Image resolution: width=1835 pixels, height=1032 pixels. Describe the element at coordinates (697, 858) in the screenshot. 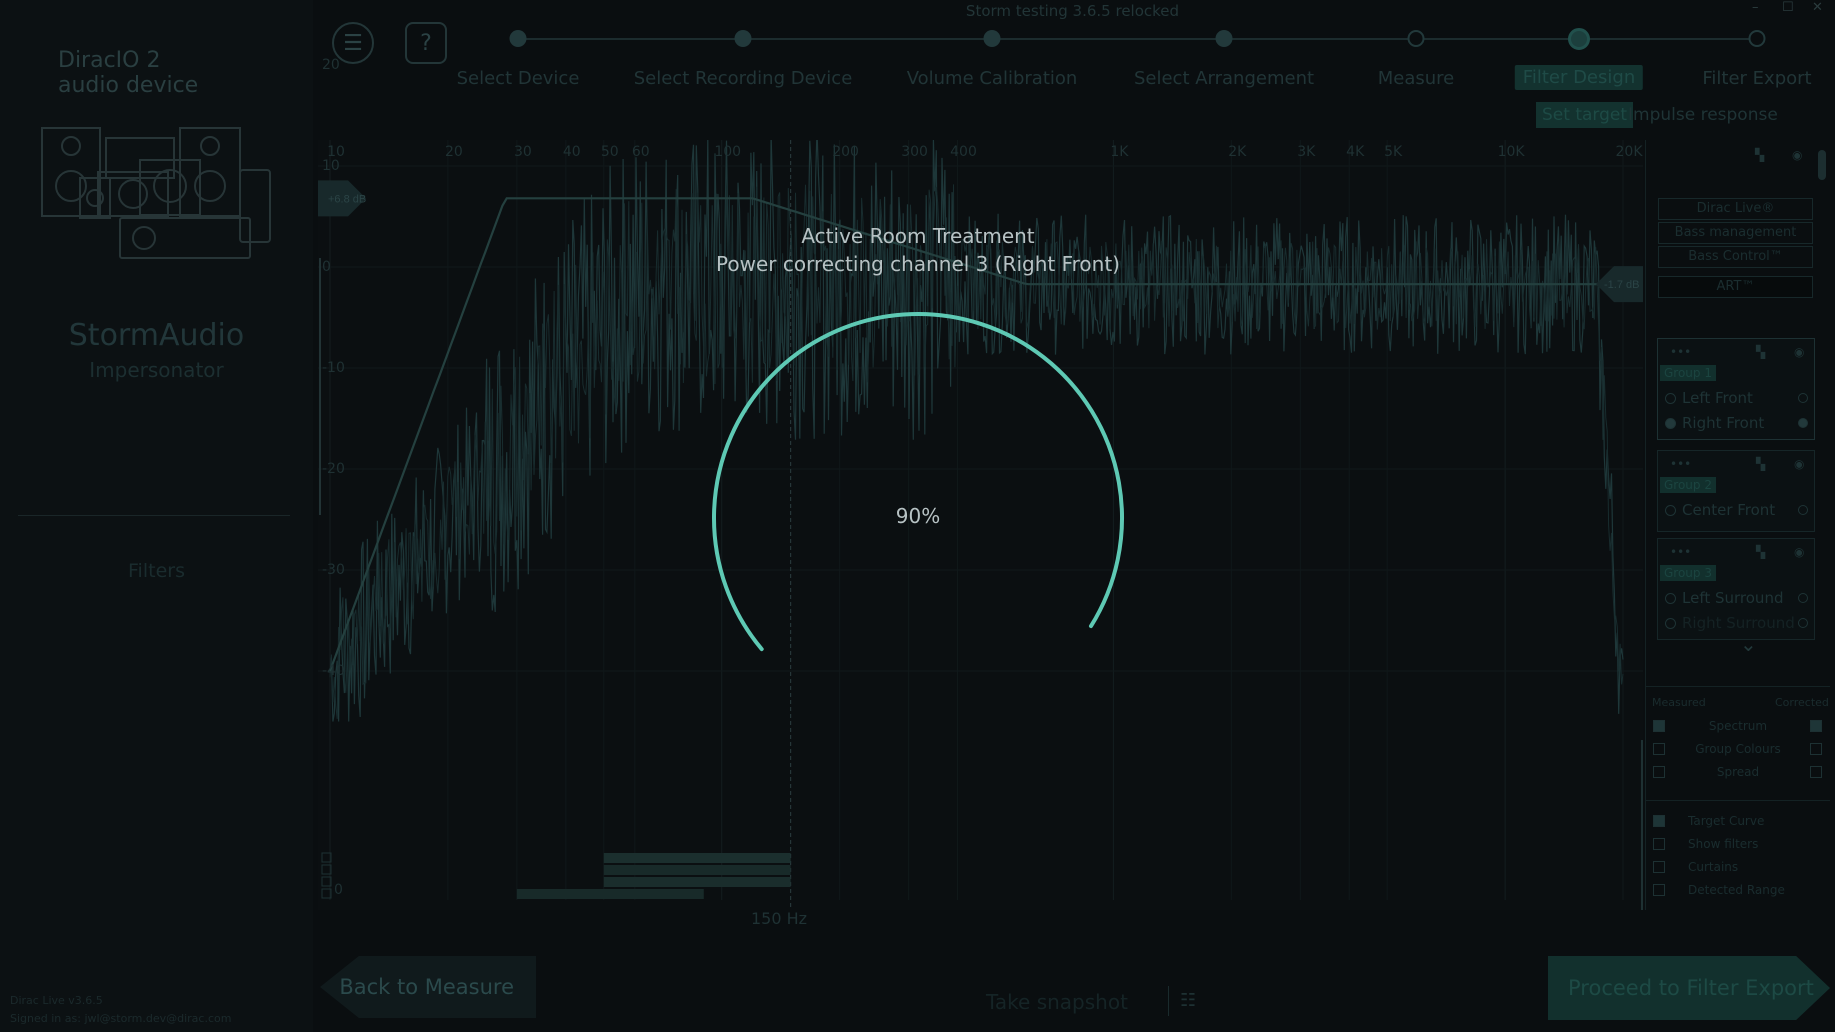

I see `range-bar` at that location.